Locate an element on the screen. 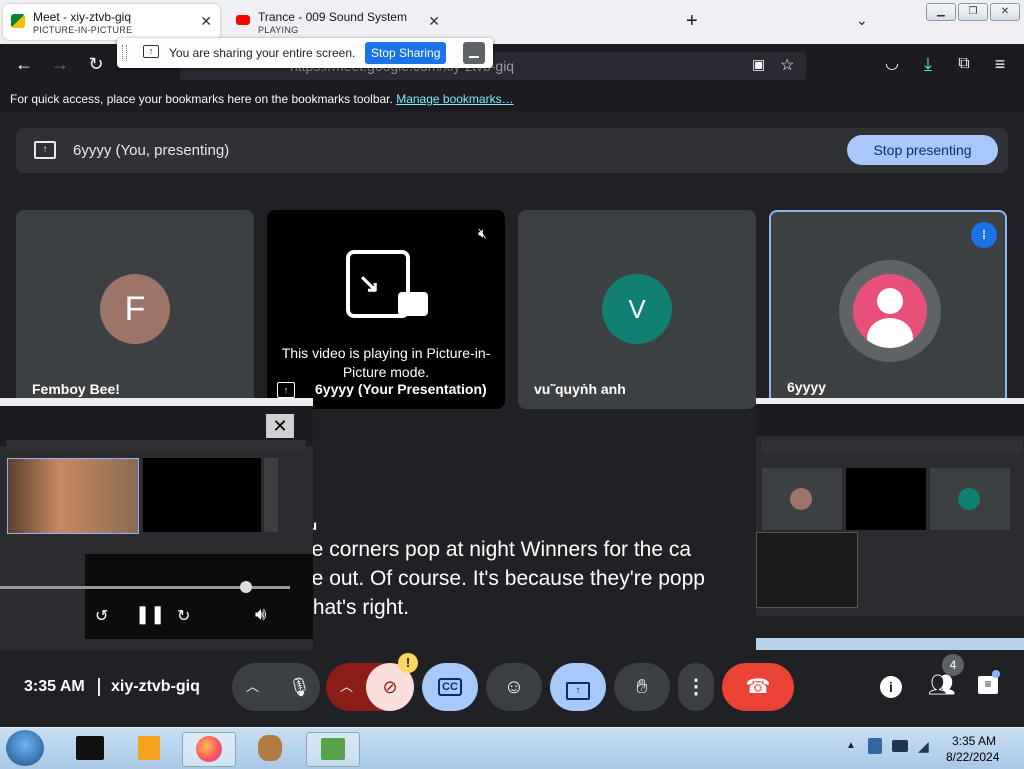 This screenshot has width=1024, height=769. taskbar-clock-time: 3:35 AM is located at coordinates (974, 741).